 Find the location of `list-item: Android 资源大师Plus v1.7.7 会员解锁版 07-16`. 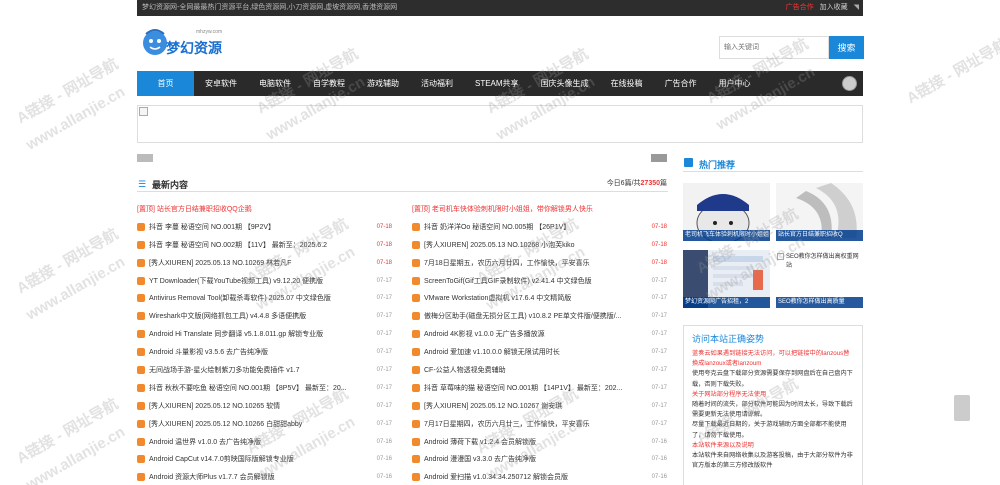

list-item: Android 资源大师Plus v1.7.7 会员解锁版 07-16 is located at coordinates (264, 476).